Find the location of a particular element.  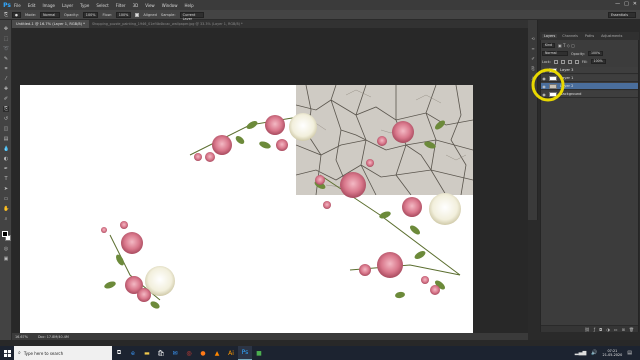

screen-mode-icon: ▣ is located at coordinates (6, 259).